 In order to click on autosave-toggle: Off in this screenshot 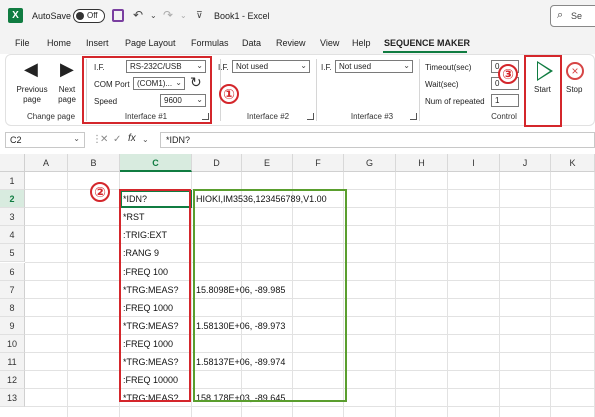, I will do `click(89, 16)`.